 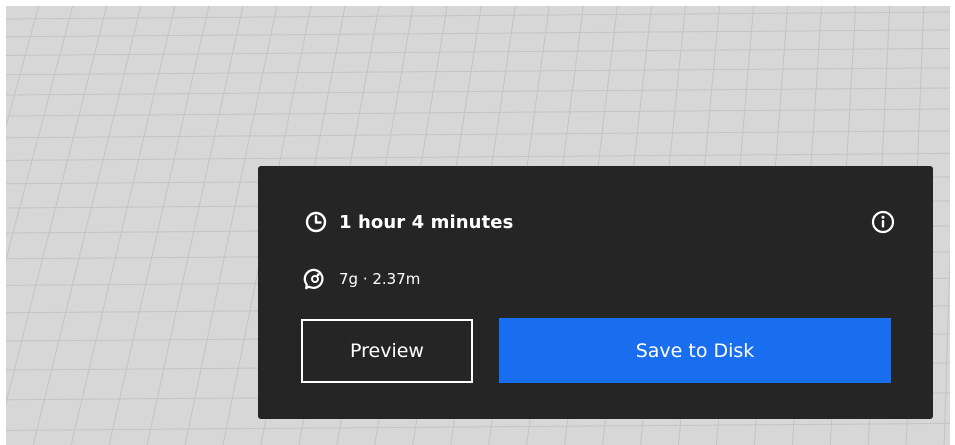 I want to click on save-to-disk-button: Save to Disk, so click(x=695, y=350).